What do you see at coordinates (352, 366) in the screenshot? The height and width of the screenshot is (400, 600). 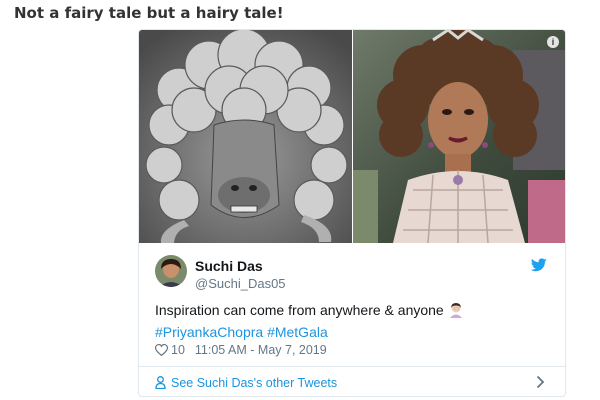 I see `divider` at bounding box center [352, 366].